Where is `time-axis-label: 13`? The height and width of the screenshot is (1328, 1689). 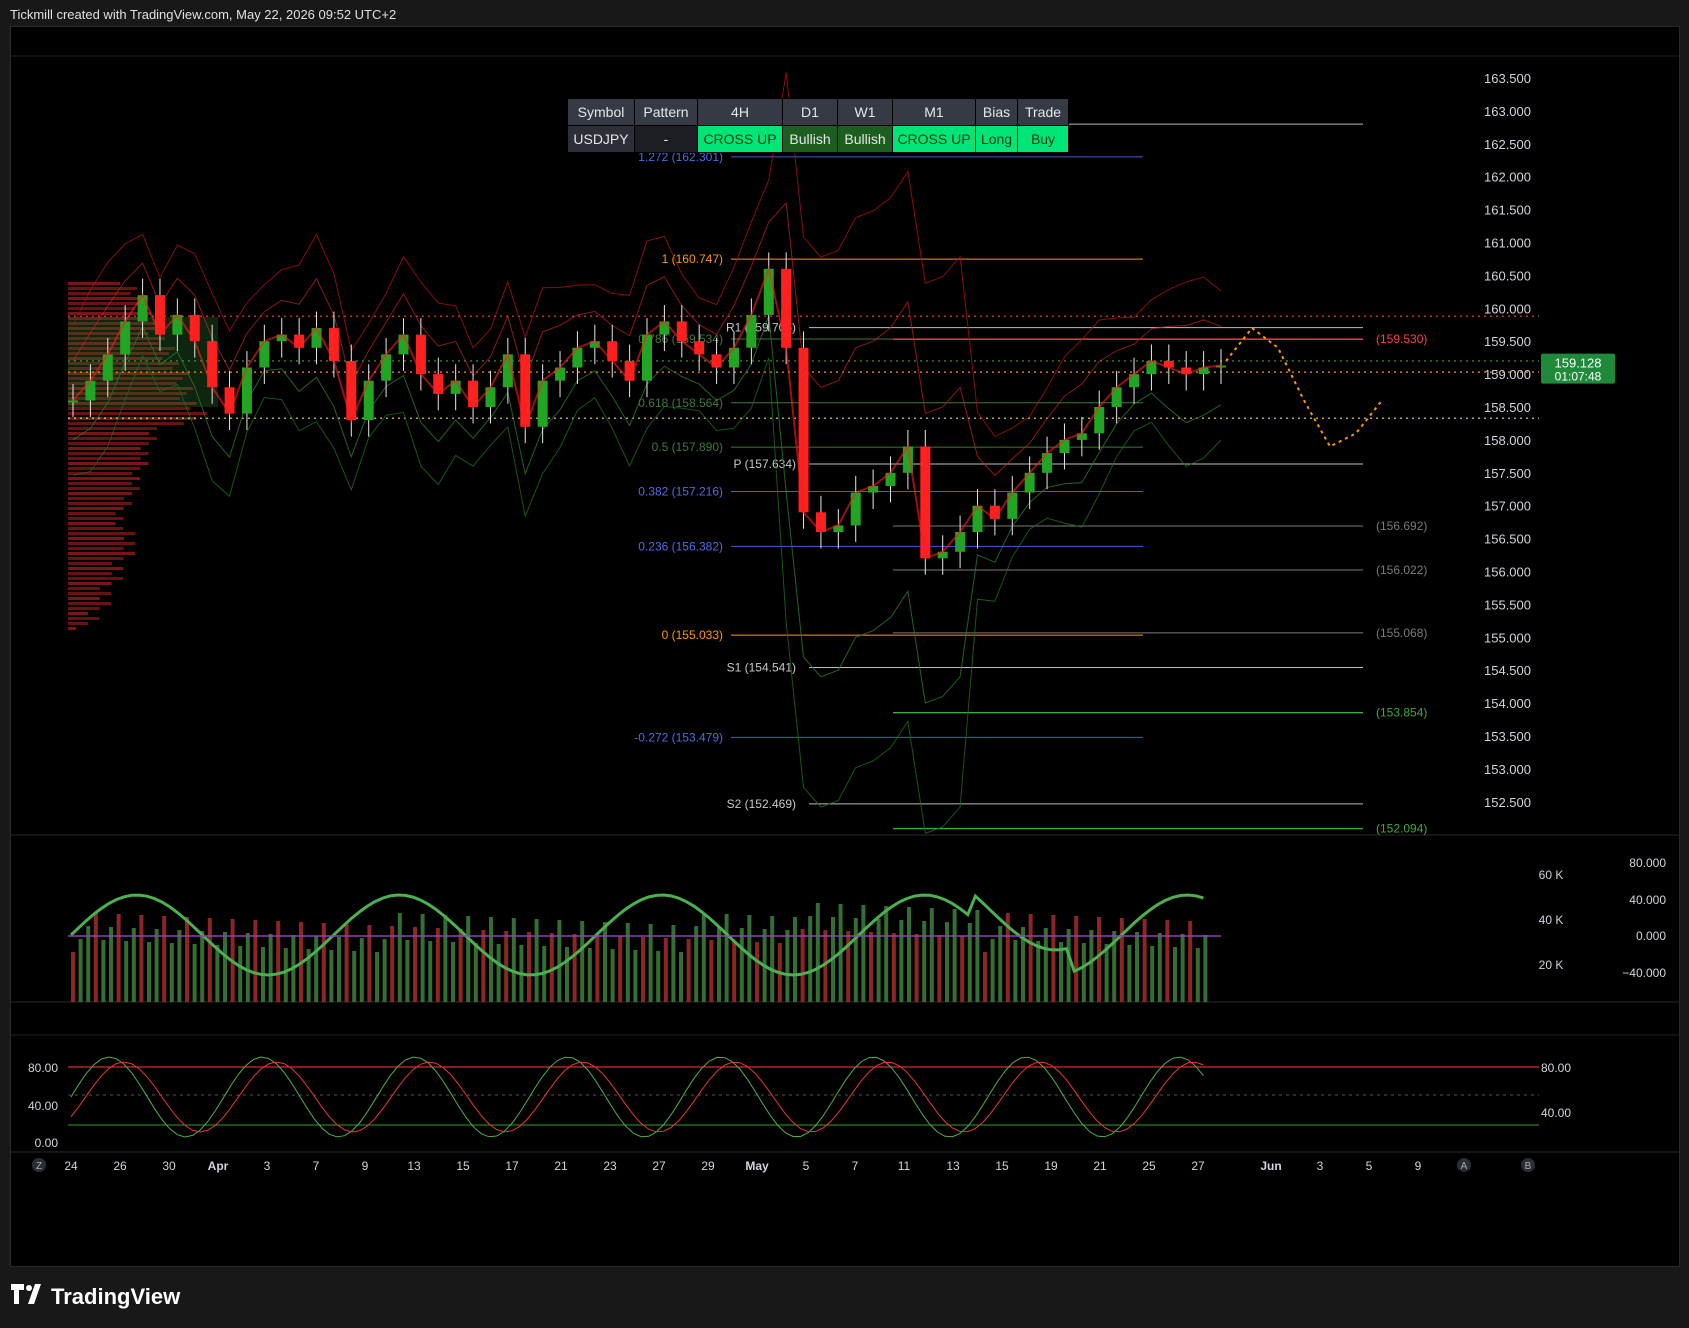
time-axis-label: 13 is located at coordinates (953, 1166).